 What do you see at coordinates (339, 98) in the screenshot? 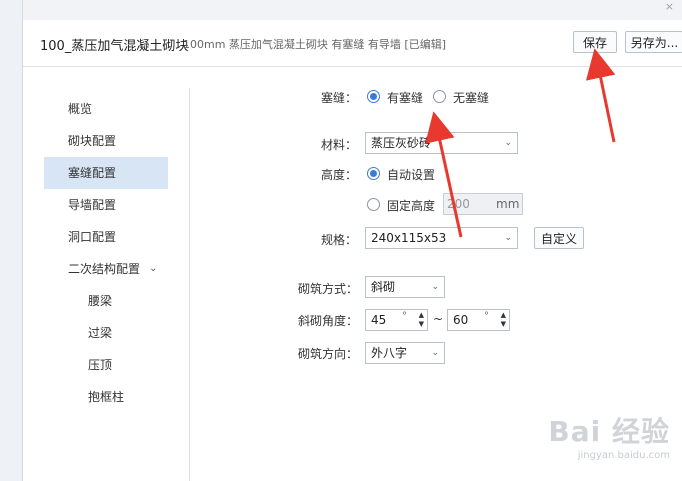
I see `caulk-label: 塞缝：` at bounding box center [339, 98].